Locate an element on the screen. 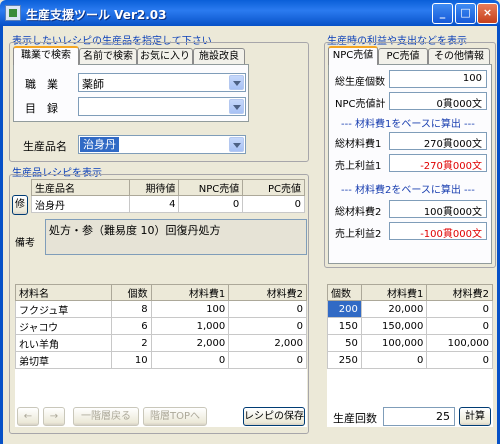 The height and width of the screenshot is (444, 500). job-select: 薬師 is located at coordinates (162, 82).